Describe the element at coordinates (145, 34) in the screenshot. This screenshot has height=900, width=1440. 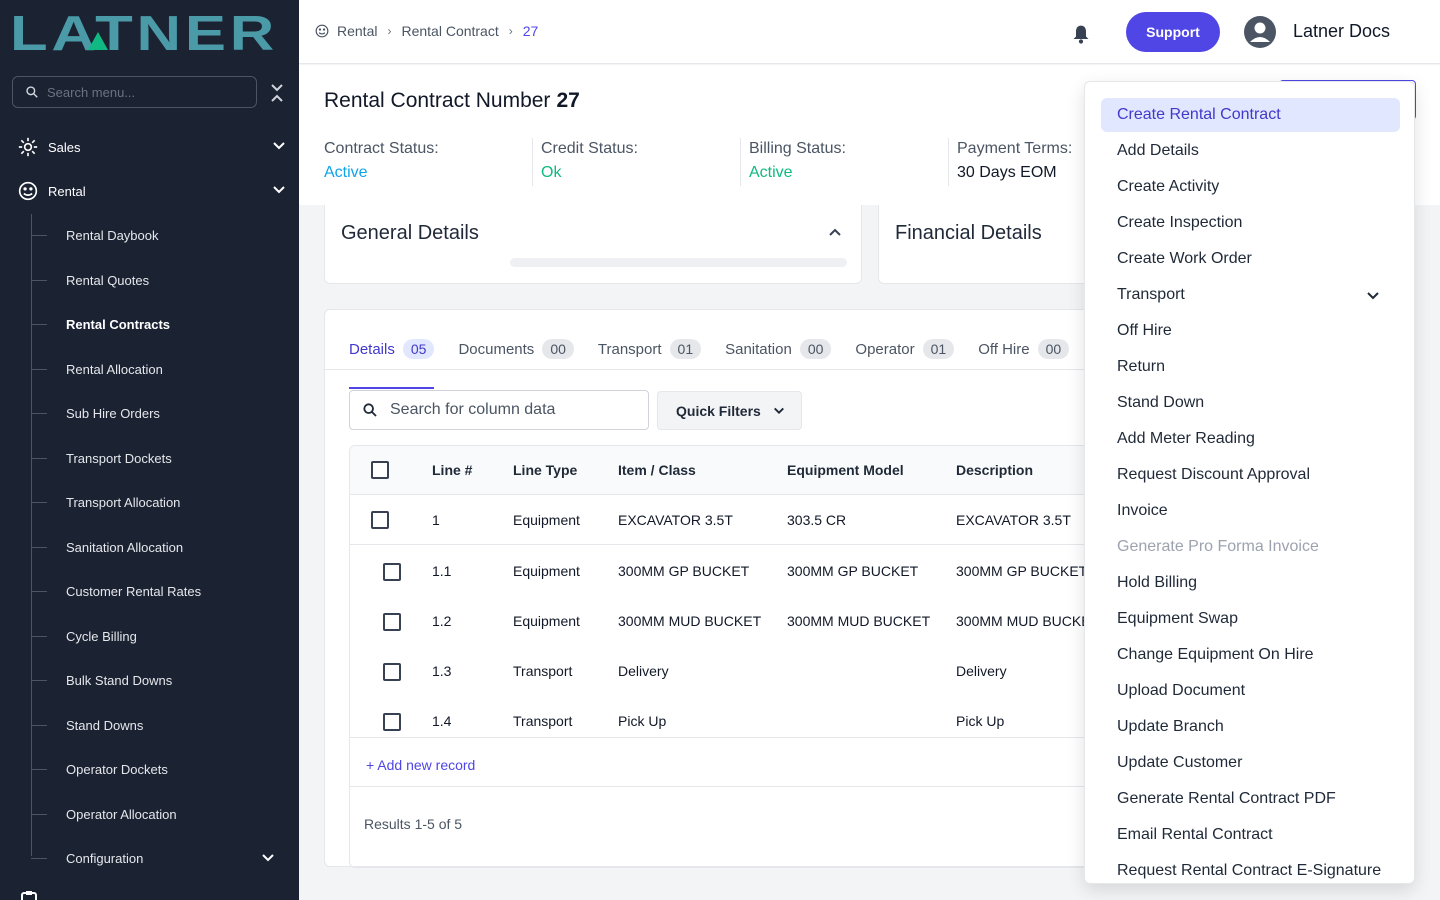
I see `latner-logo: LATNER` at that location.